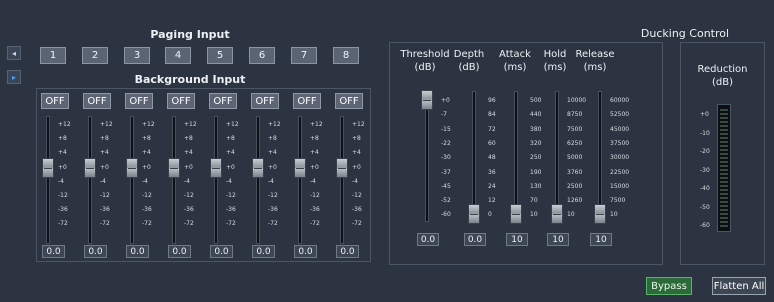 This screenshot has width=774, height=302. Describe the element at coordinates (137, 251) in the screenshot. I see `fader-value-3: 0.0` at that location.